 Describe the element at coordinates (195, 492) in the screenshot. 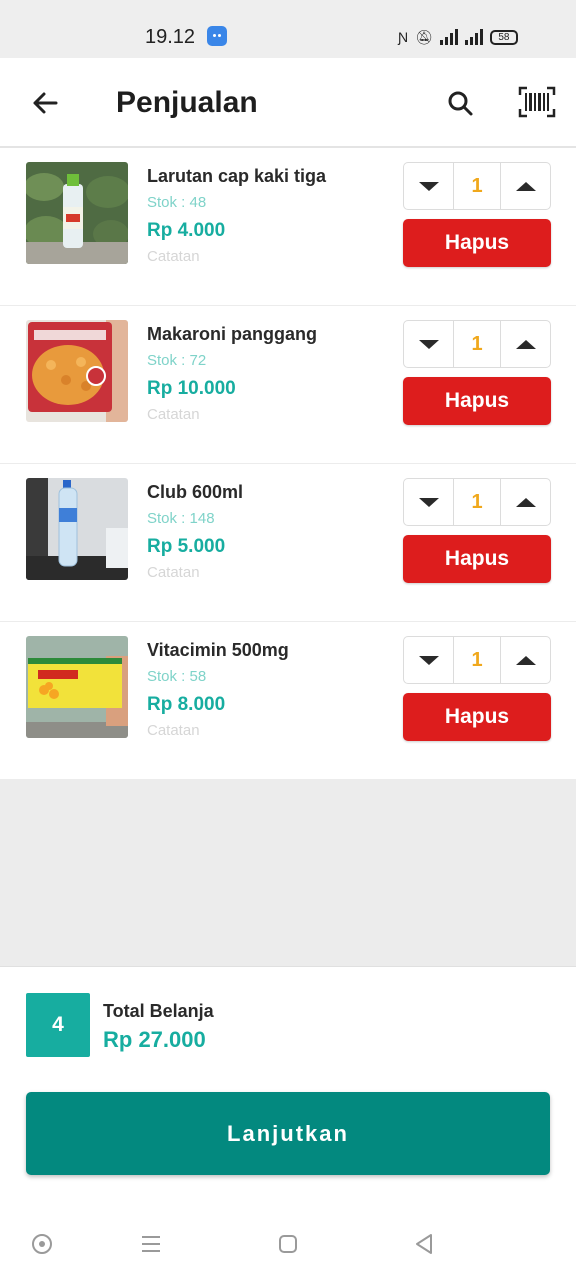

I see `product-name: Club 600ml` at that location.